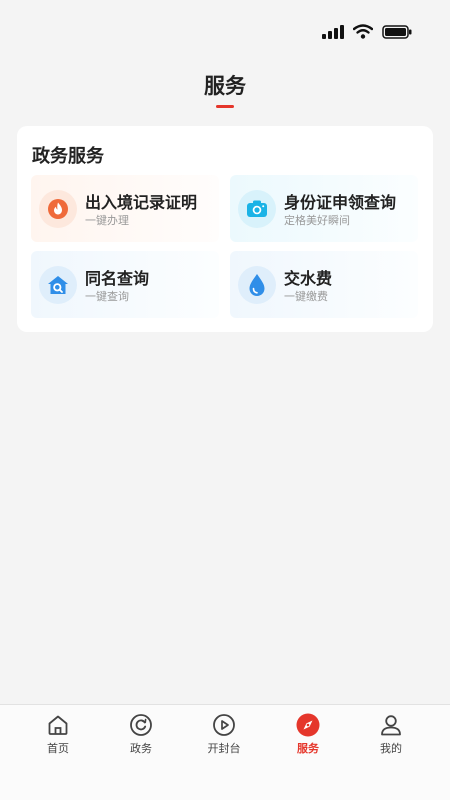 The image size is (450, 800). I want to click on nav-label: 服务, so click(308, 748).